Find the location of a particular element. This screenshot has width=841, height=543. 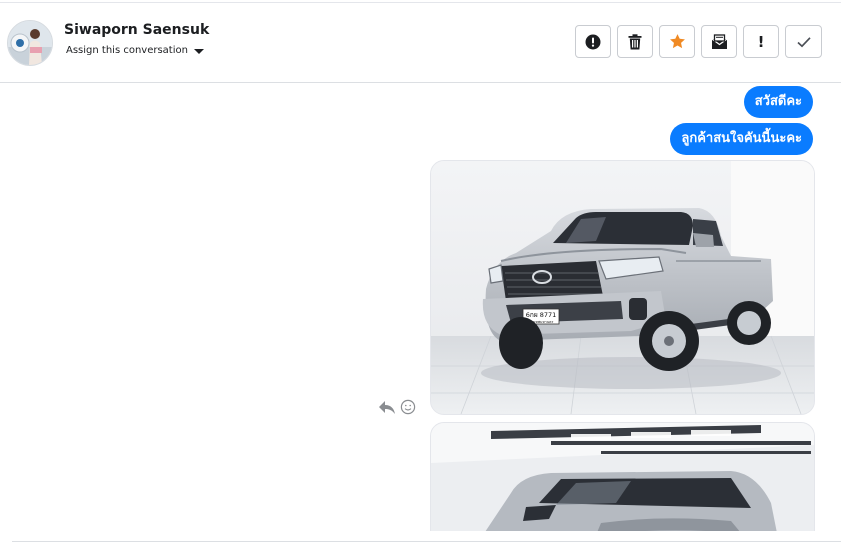

envelope-icon is located at coordinates (719, 41).